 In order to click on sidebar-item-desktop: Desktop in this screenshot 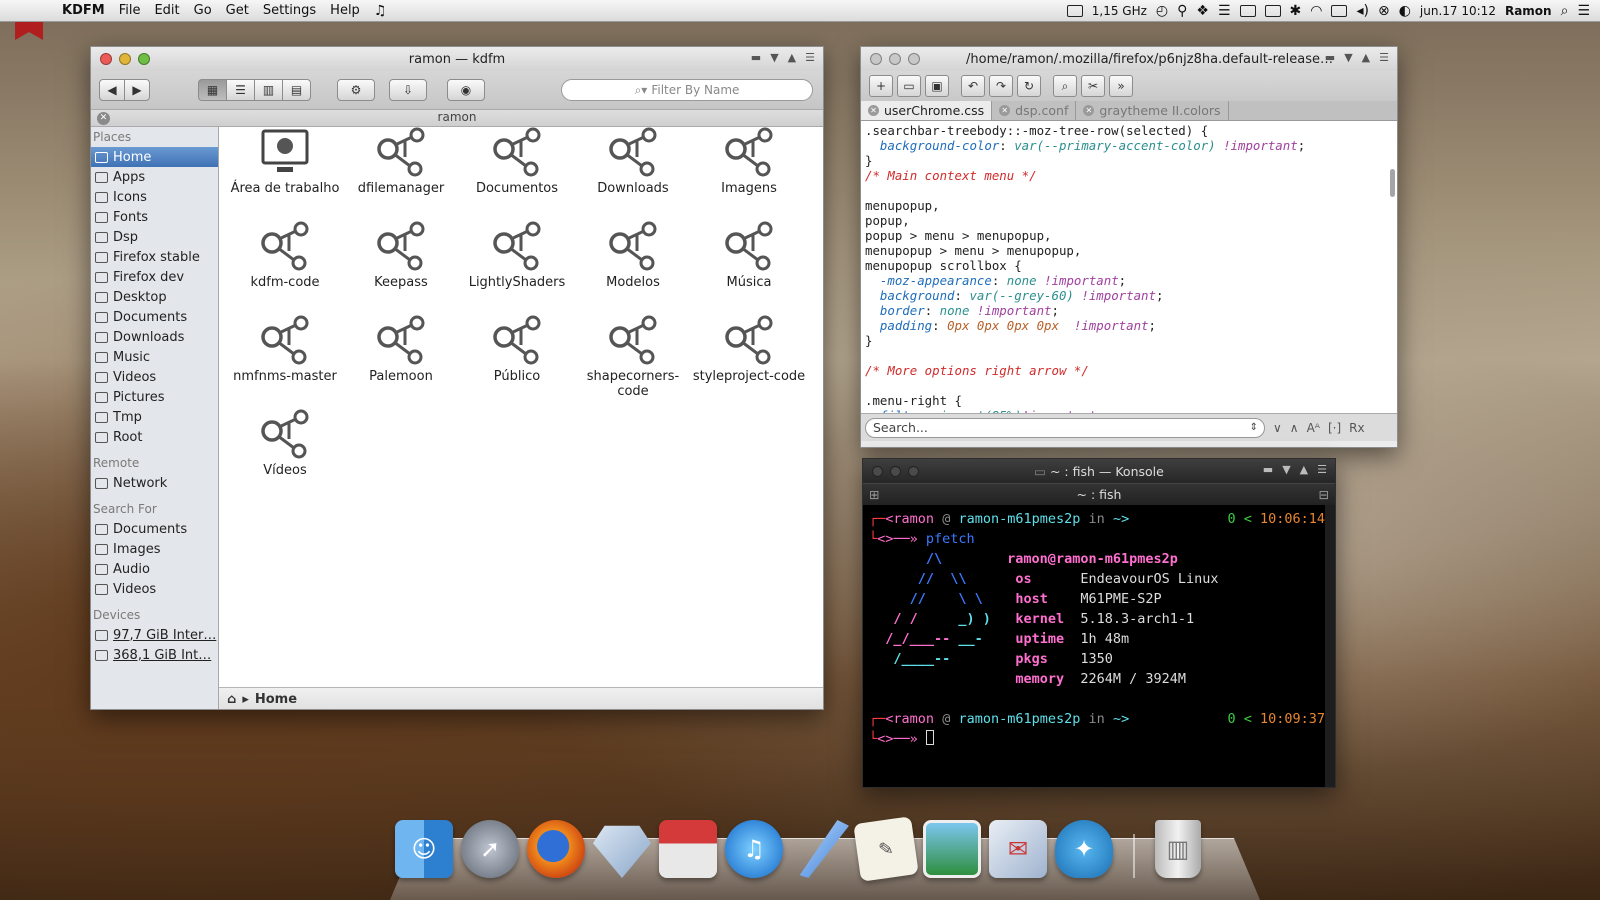, I will do `click(154, 297)`.